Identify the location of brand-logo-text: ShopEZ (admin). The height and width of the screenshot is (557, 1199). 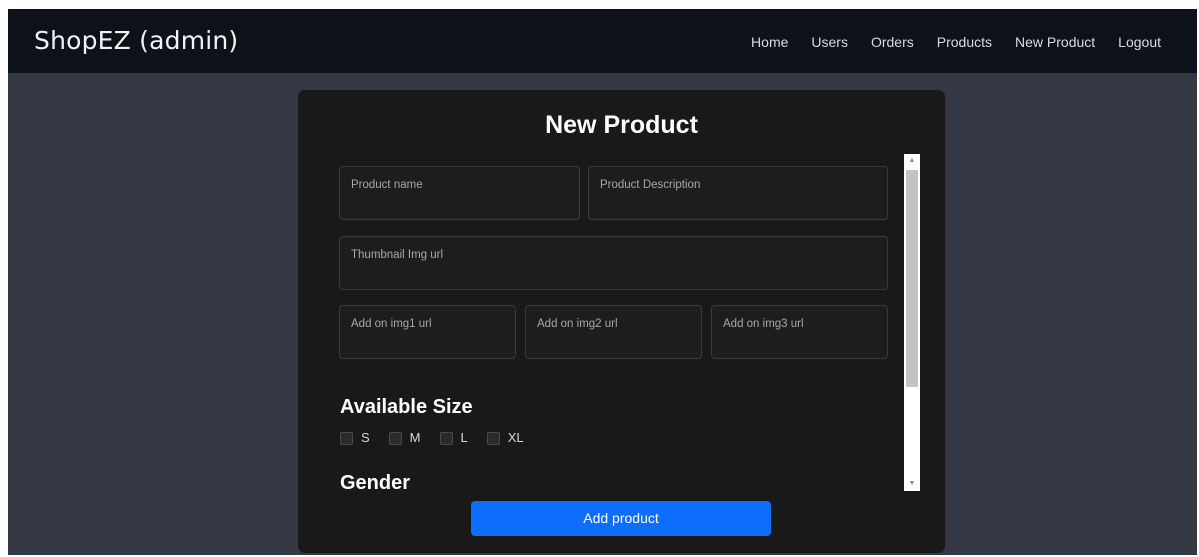
(136, 41).